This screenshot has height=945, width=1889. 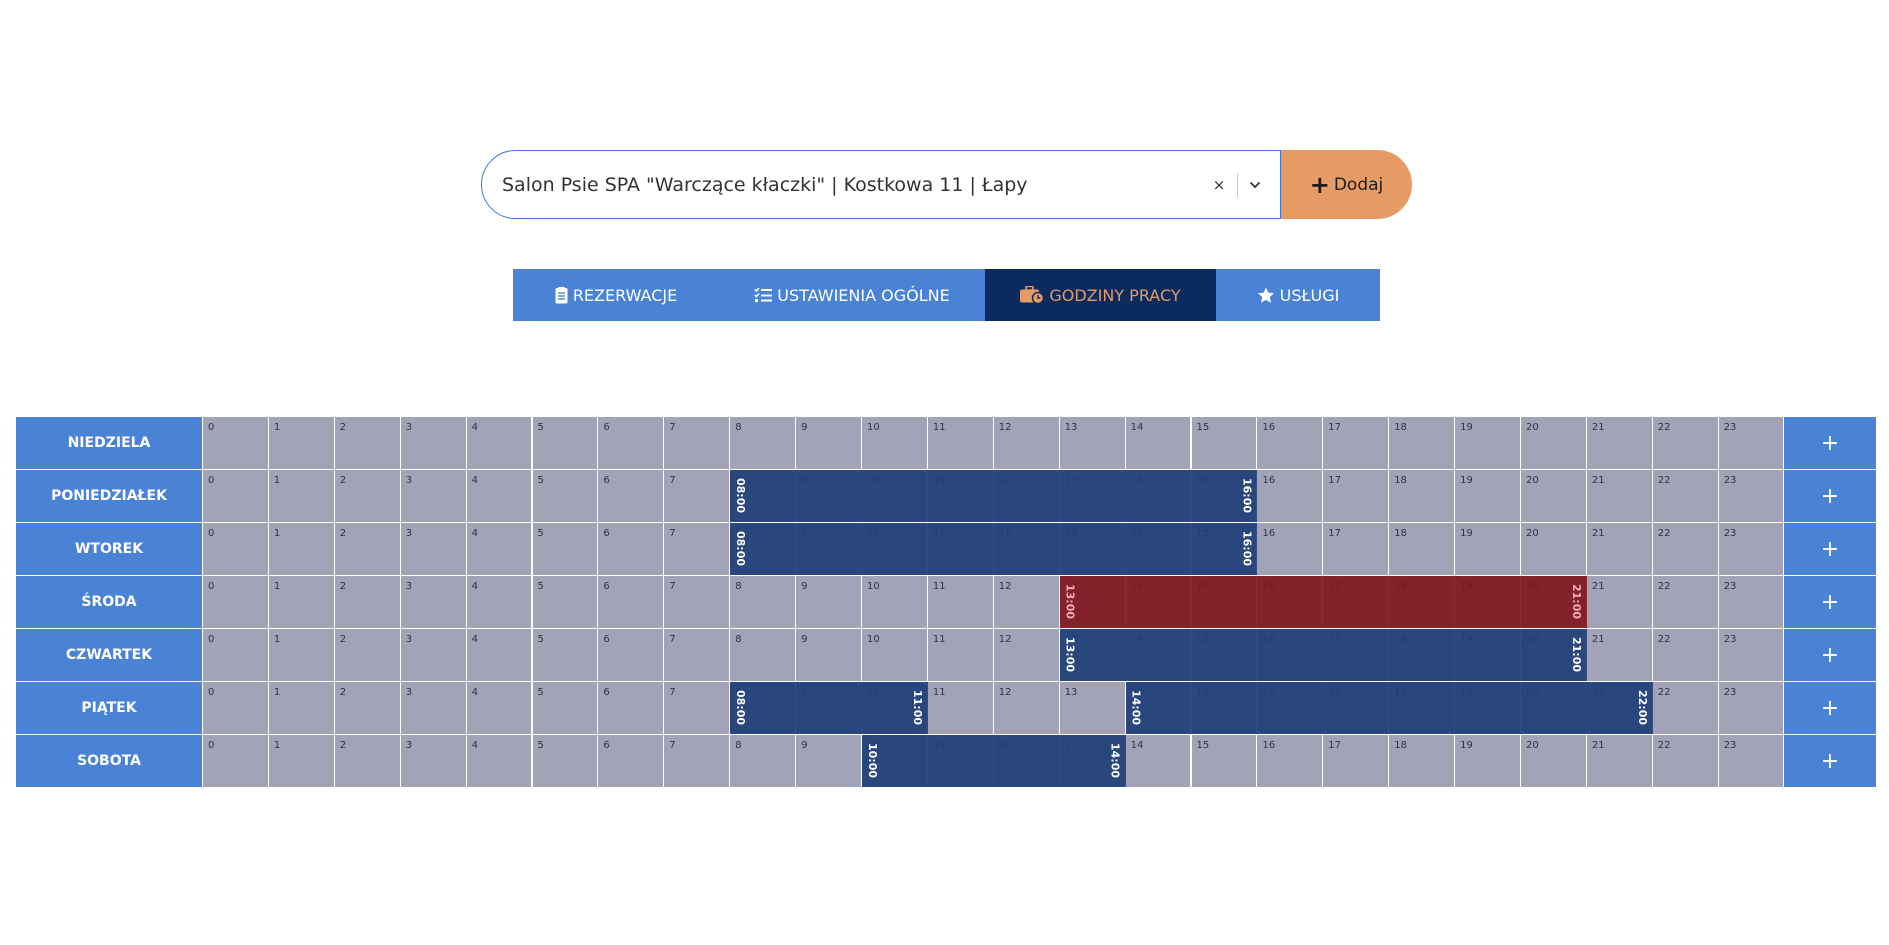 I want to click on tab-general-settings: USTAWIENIA OGÓLNE, so click(x=852, y=295).